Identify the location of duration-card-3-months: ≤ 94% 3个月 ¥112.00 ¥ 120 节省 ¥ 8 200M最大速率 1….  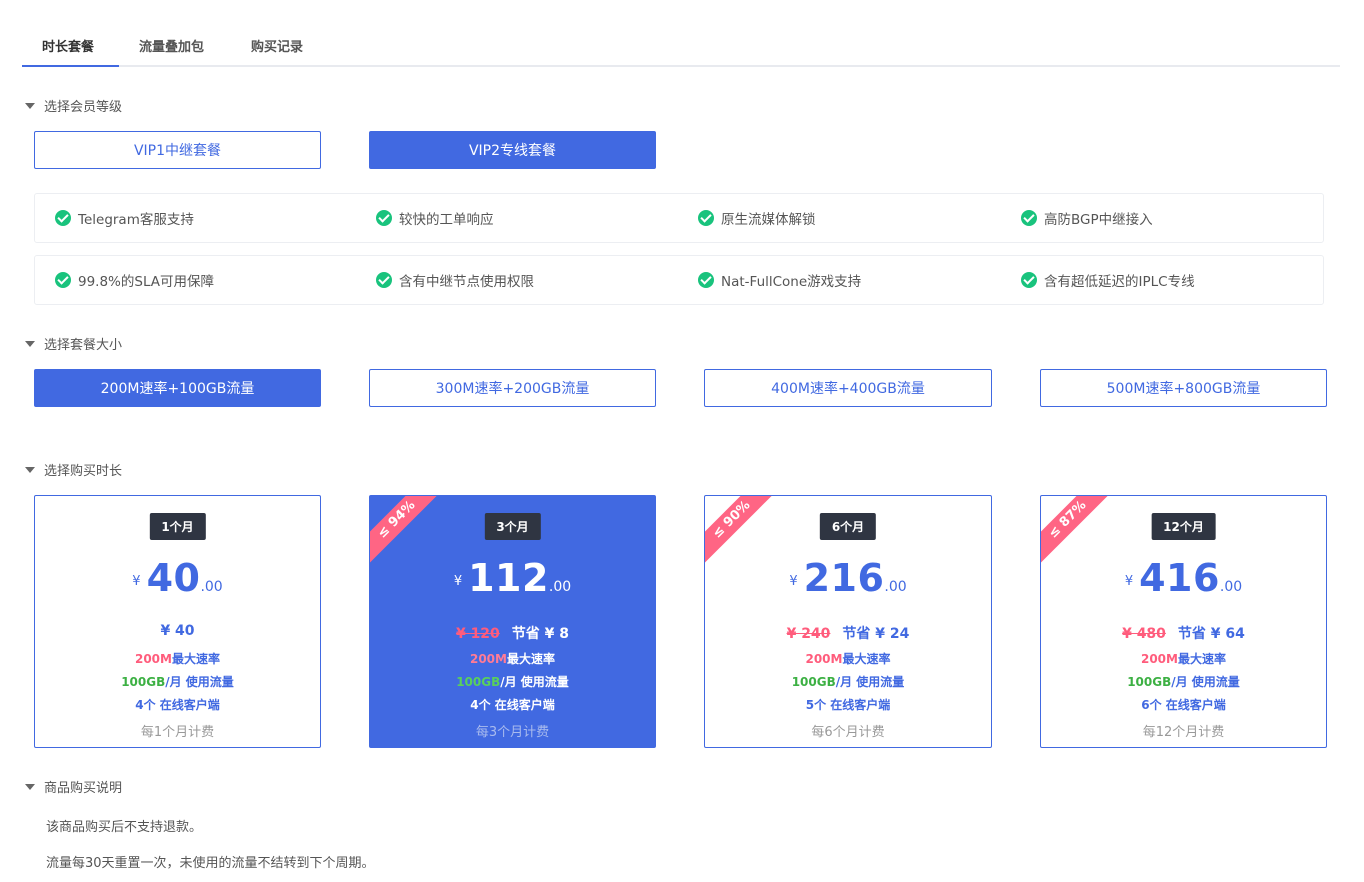
(512, 621).